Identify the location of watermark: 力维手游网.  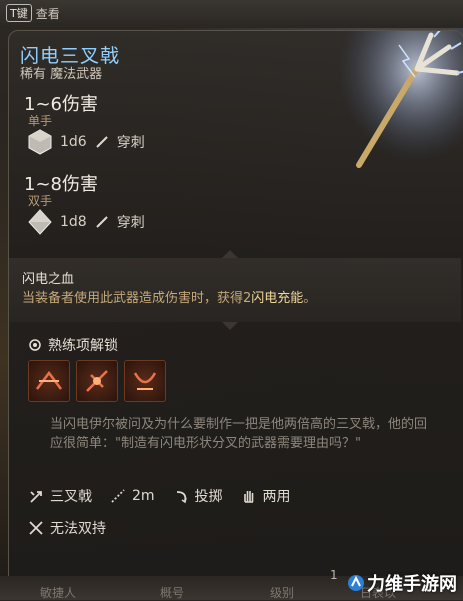
(402, 583).